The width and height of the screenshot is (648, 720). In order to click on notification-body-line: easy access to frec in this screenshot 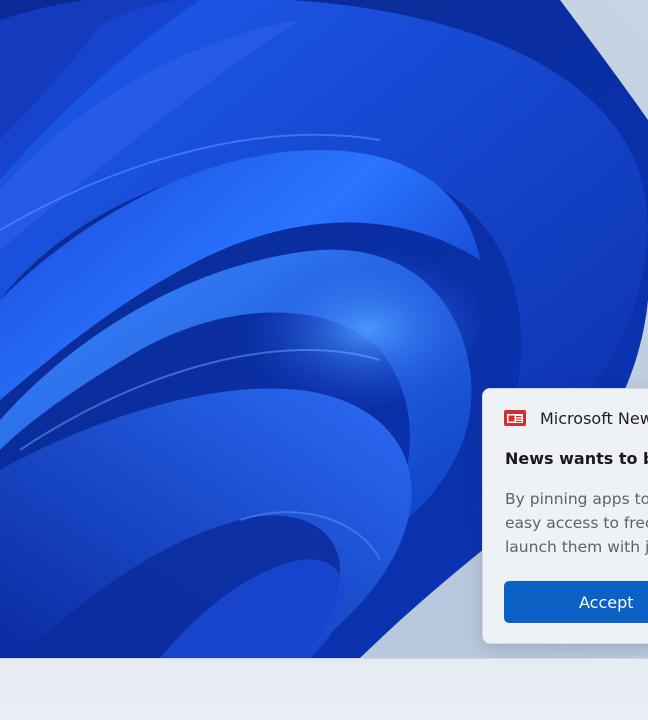, I will do `click(576, 523)`.